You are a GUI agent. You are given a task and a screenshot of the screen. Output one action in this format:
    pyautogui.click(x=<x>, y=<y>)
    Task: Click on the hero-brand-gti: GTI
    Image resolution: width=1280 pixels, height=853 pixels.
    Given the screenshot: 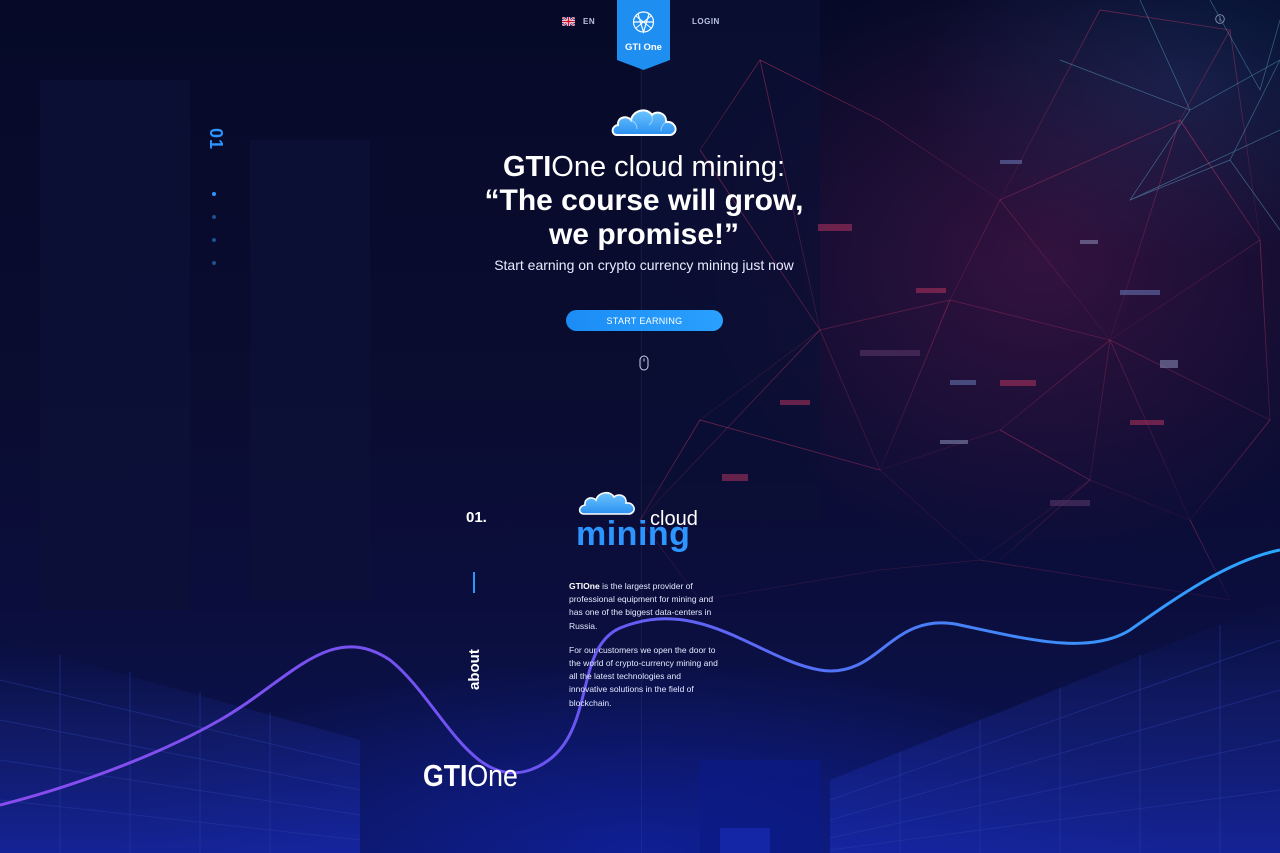 What is the action you would take?
    pyautogui.click(x=527, y=167)
    